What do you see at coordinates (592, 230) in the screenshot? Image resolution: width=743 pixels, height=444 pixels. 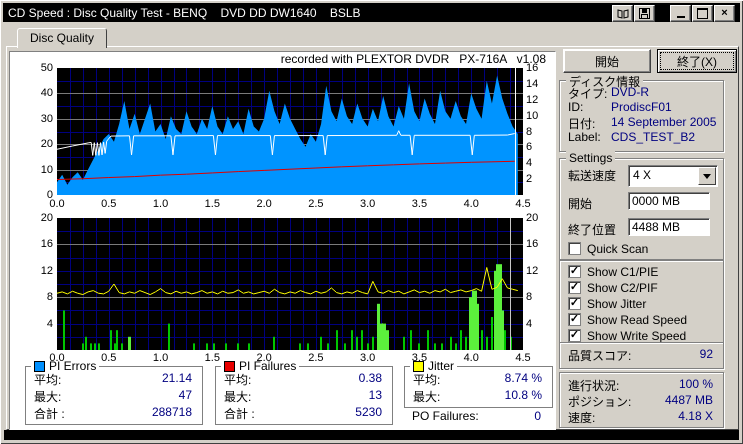 I see `end-pos-label: 終了位置` at bounding box center [592, 230].